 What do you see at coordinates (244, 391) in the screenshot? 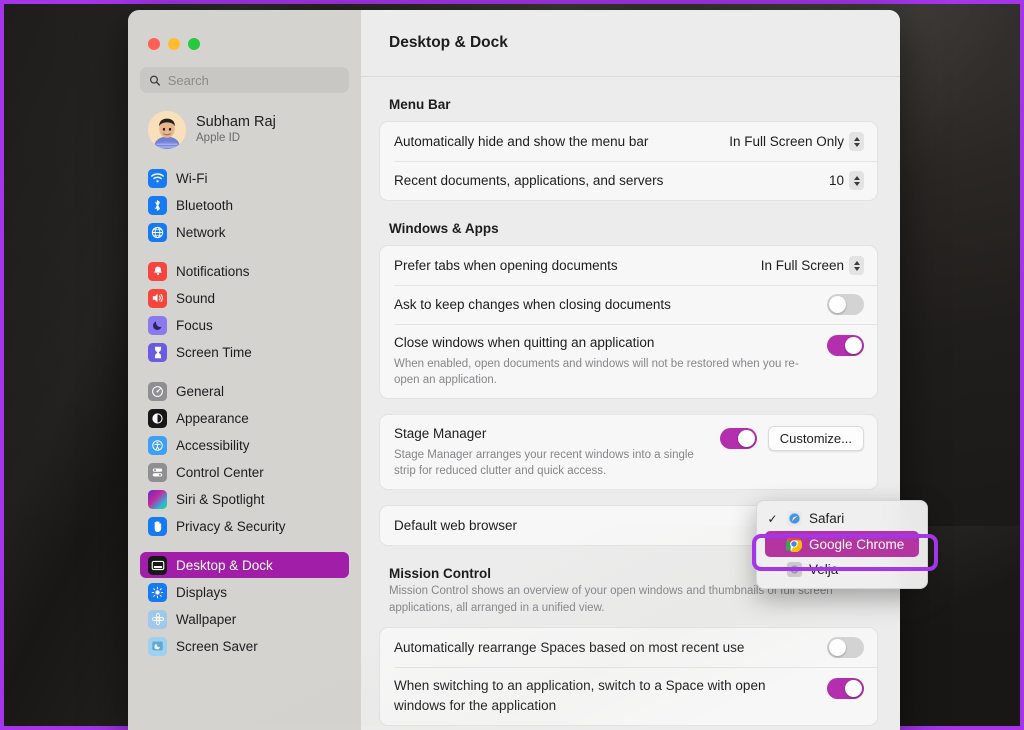
I see `sidebar-item-general: General` at bounding box center [244, 391].